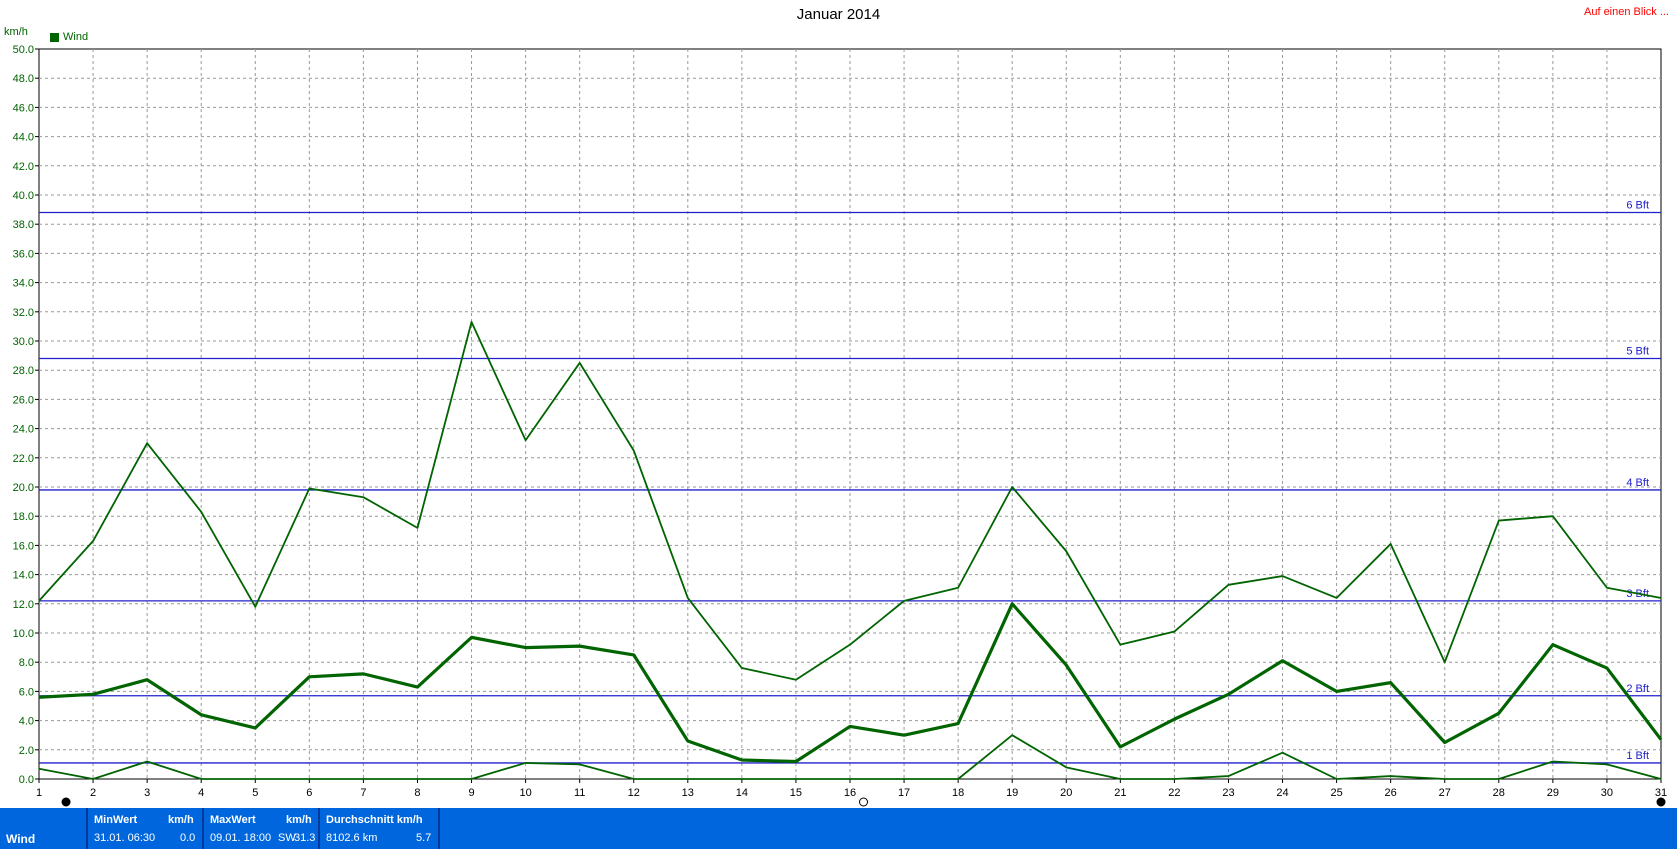 Image resolution: width=1677 pixels, height=849 pixels. Describe the element at coordinates (688, 793) in the screenshot. I see `x-tick-label: 13` at that location.